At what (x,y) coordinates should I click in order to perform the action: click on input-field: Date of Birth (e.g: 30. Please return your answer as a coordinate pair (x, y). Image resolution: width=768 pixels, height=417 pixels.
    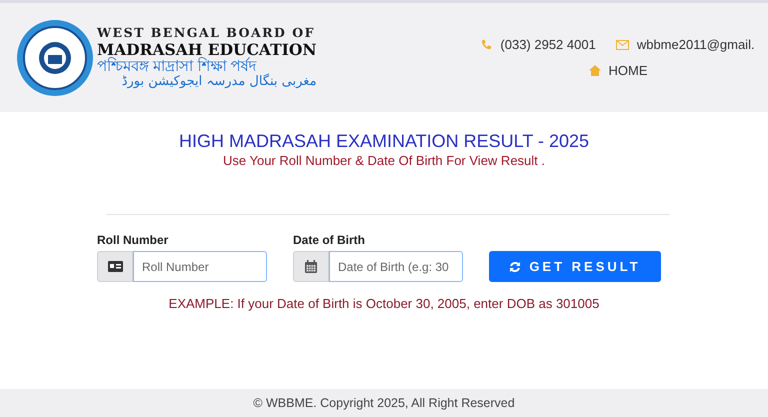
    Looking at the image, I should click on (396, 266).